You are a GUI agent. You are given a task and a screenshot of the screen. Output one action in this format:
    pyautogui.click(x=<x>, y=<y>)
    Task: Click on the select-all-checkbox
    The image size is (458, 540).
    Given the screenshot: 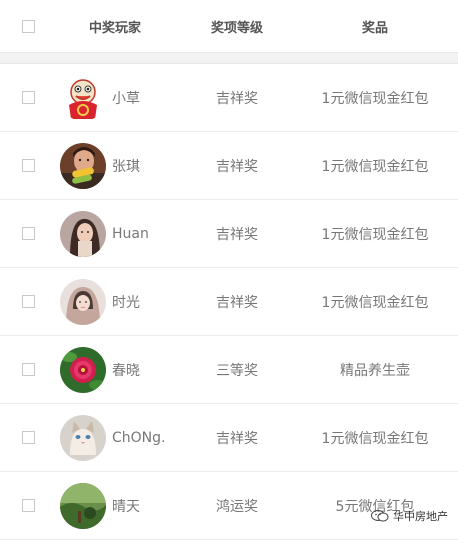 What is the action you would take?
    pyautogui.click(x=28, y=26)
    